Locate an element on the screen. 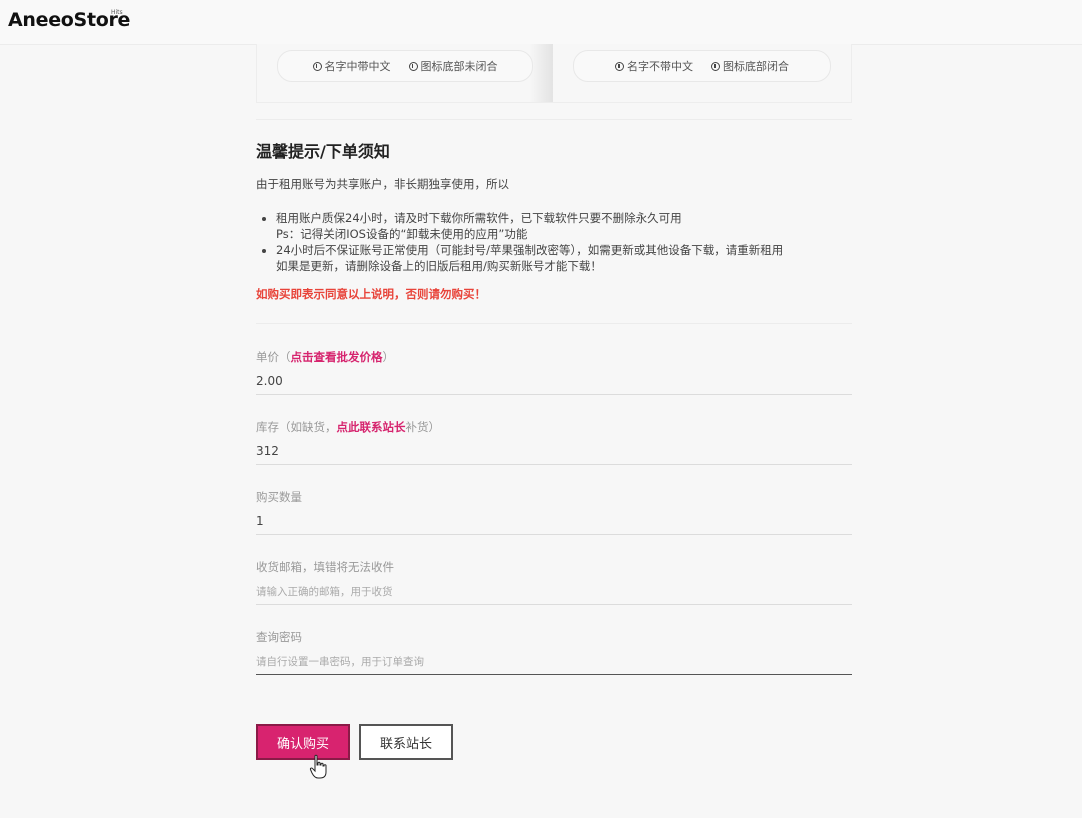 This screenshot has width=1082, height=818. icon-preview-row: 名字中带中文 图标底部未闭合 名字不带中文 图标底部闭合 is located at coordinates (554, 73).